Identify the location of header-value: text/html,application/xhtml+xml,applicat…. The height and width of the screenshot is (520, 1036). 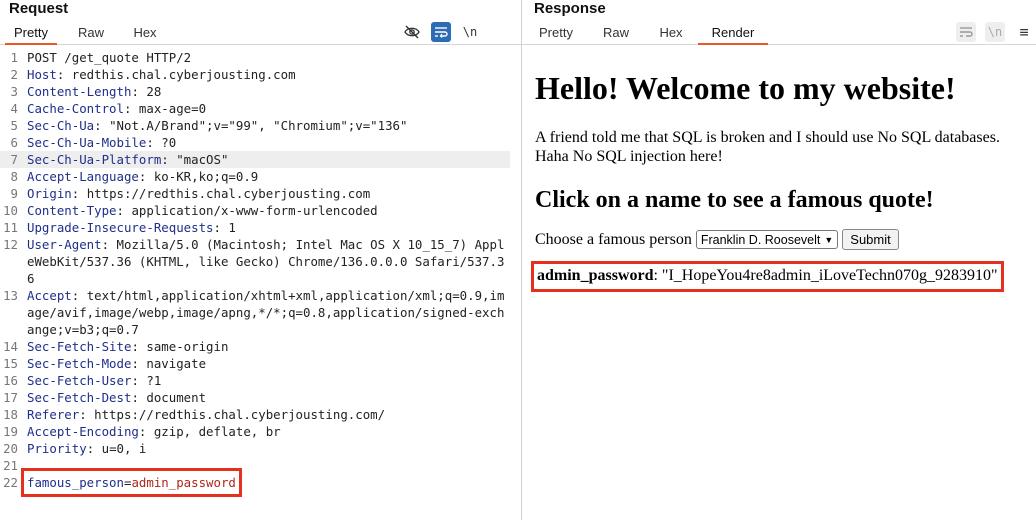
(266, 312).